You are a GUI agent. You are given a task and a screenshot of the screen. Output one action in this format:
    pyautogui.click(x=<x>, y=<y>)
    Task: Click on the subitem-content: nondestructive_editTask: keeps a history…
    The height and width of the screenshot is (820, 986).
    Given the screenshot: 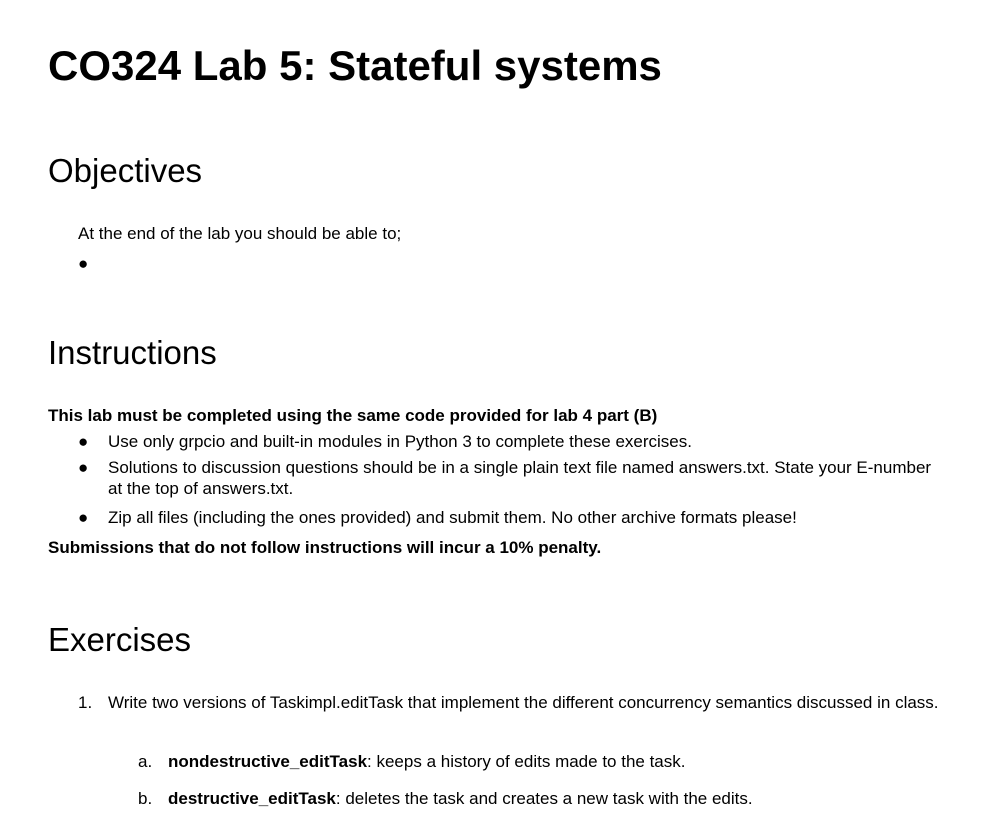 What is the action you would take?
    pyautogui.click(x=548, y=761)
    